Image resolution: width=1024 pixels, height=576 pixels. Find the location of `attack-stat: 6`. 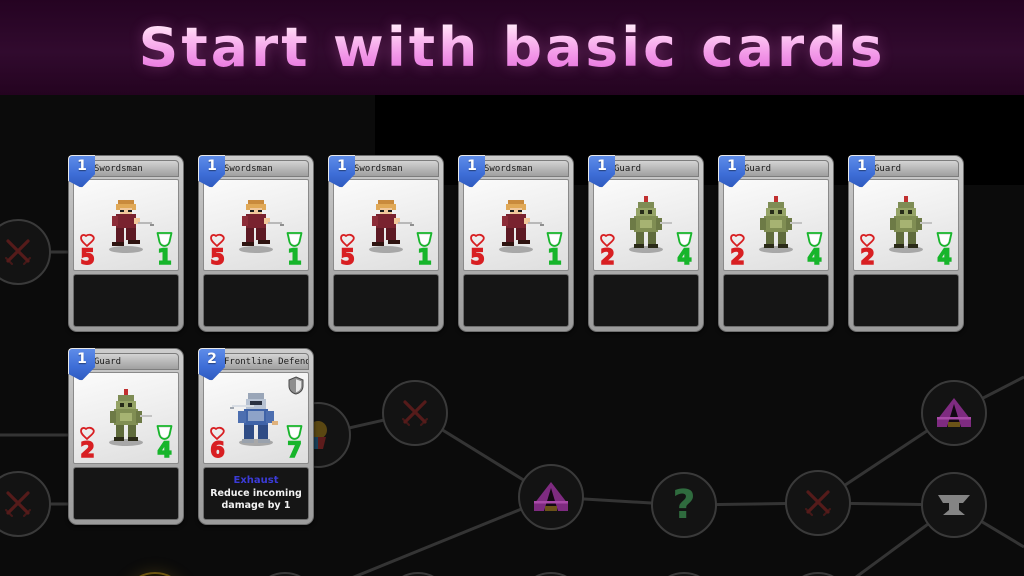

attack-stat: 6 is located at coordinates (217, 443).